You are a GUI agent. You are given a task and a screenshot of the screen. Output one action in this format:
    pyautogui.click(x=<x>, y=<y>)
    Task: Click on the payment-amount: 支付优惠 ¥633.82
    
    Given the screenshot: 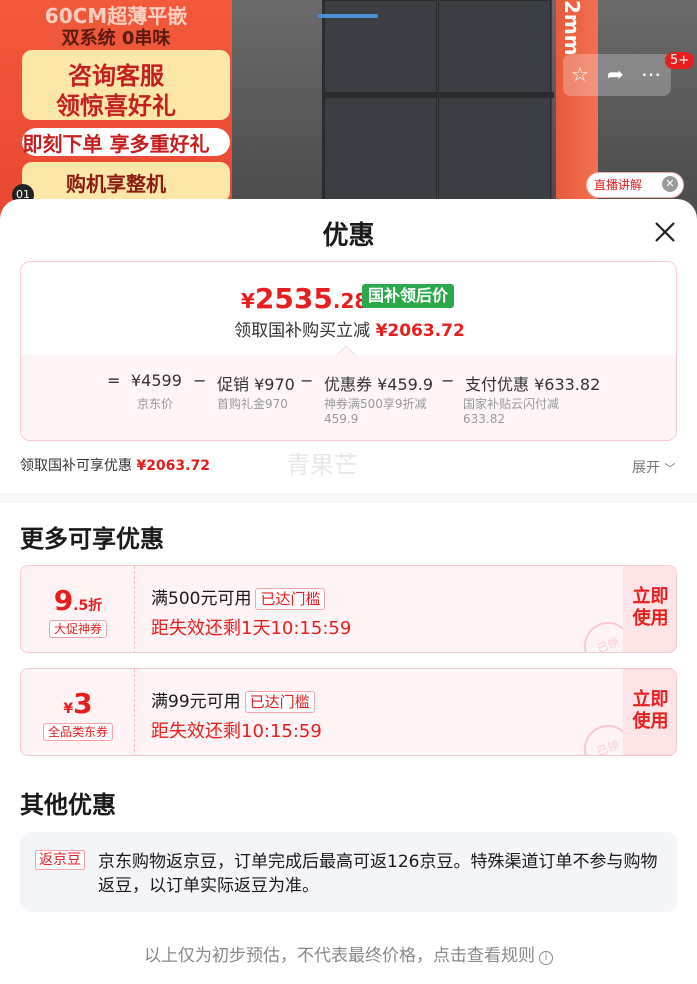 What is the action you would take?
    pyautogui.click(x=533, y=384)
    